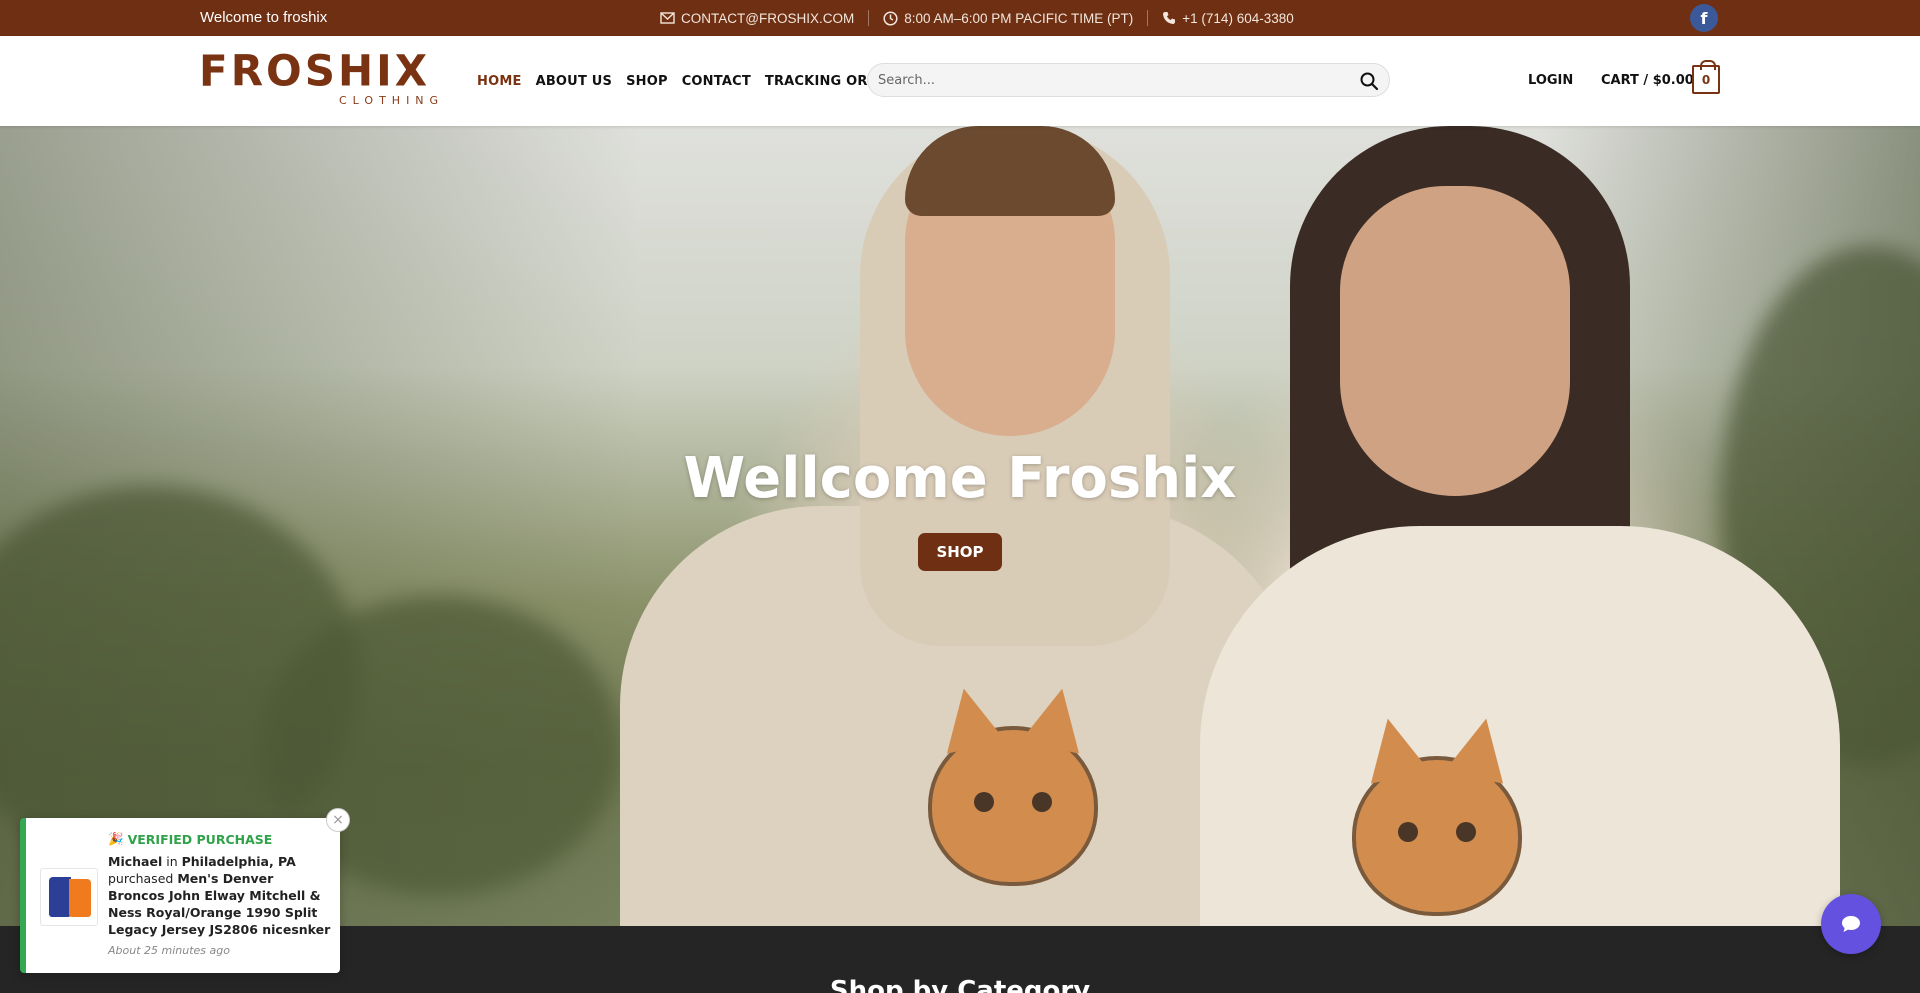  What do you see at coordinates (238, 861) in the screenshot?
I see `buyer-location: Philadelphia, PA` at bounding box center [238, 861].